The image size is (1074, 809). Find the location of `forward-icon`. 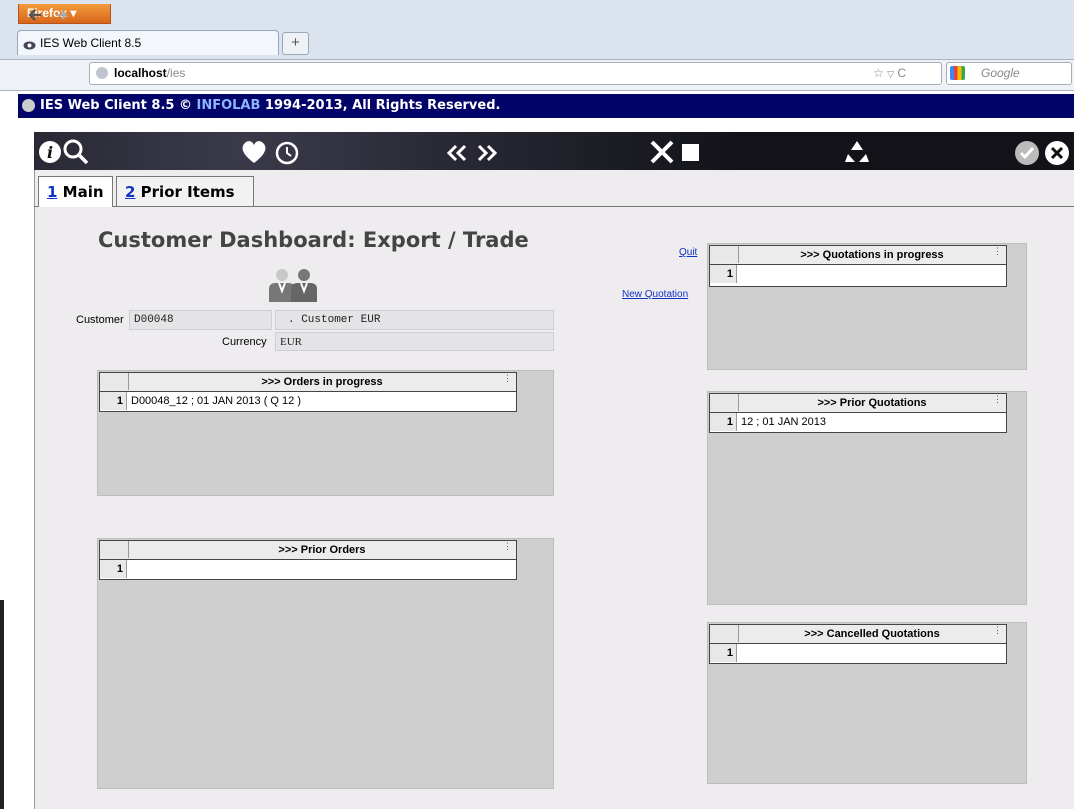

forward-icon is located at coordinates (62, 15).